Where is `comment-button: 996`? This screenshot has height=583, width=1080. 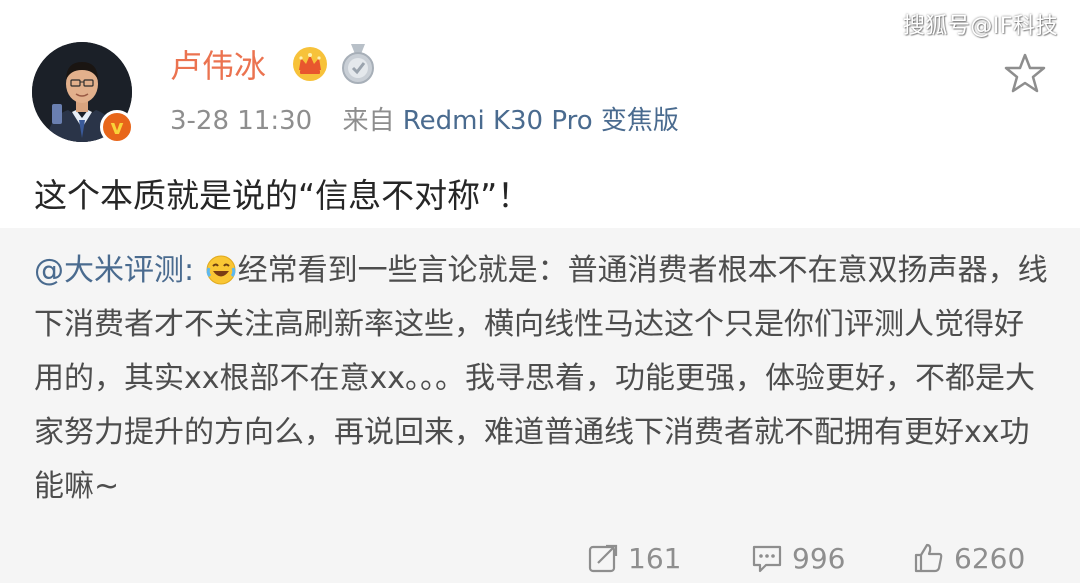
comment-button: 996 is located at coordinates (797, 558).